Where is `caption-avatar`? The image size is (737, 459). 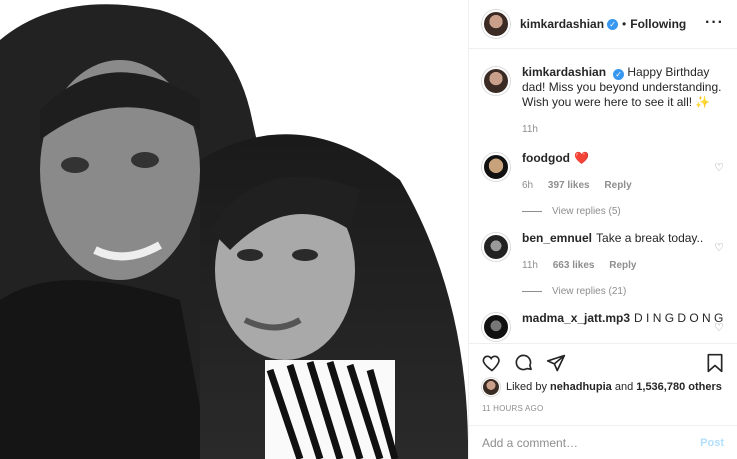
caption-avatar is located at coordinates (496, 81).